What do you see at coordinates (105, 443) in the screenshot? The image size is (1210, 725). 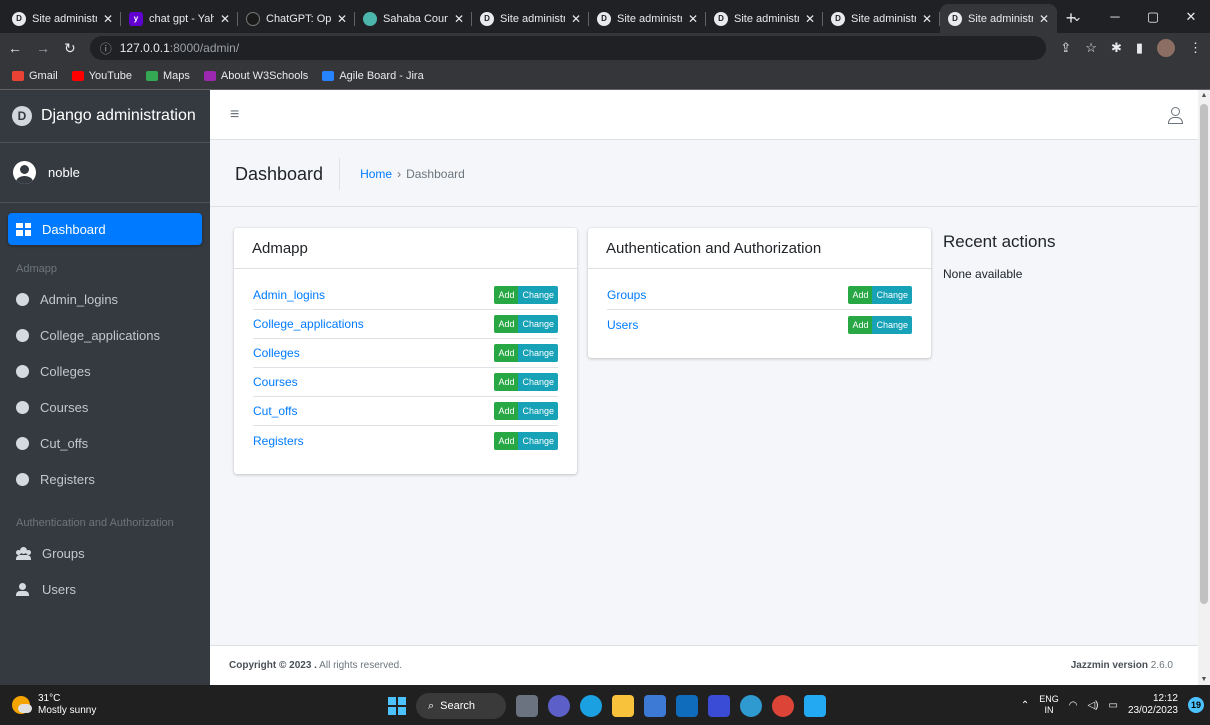 I see `sidebar-item-cut_offs: Cut_offs` at bounding box center [105, 443].